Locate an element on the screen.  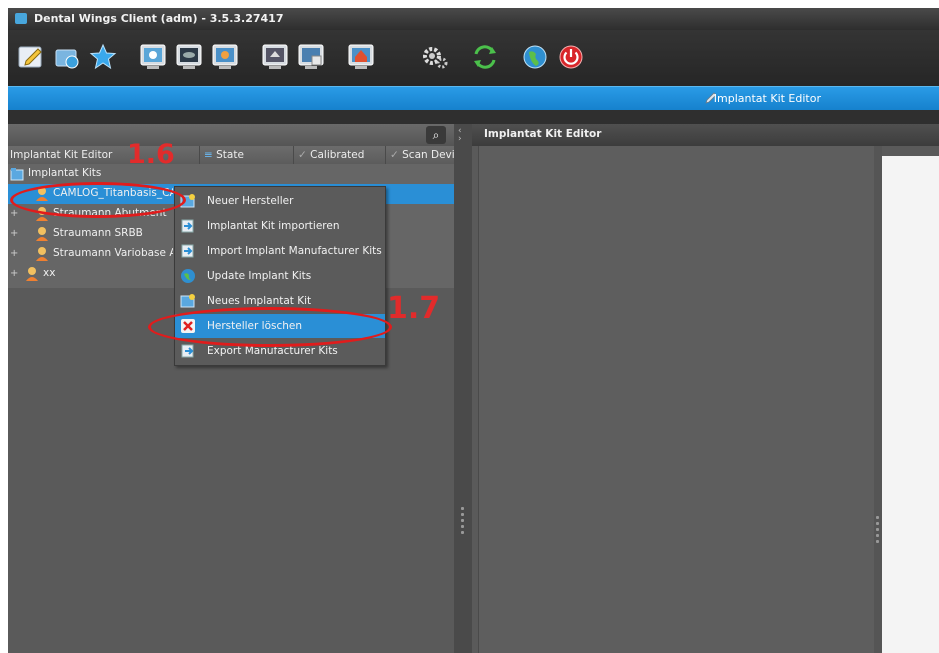
main-toolbar is located at coordinates (473, 58).